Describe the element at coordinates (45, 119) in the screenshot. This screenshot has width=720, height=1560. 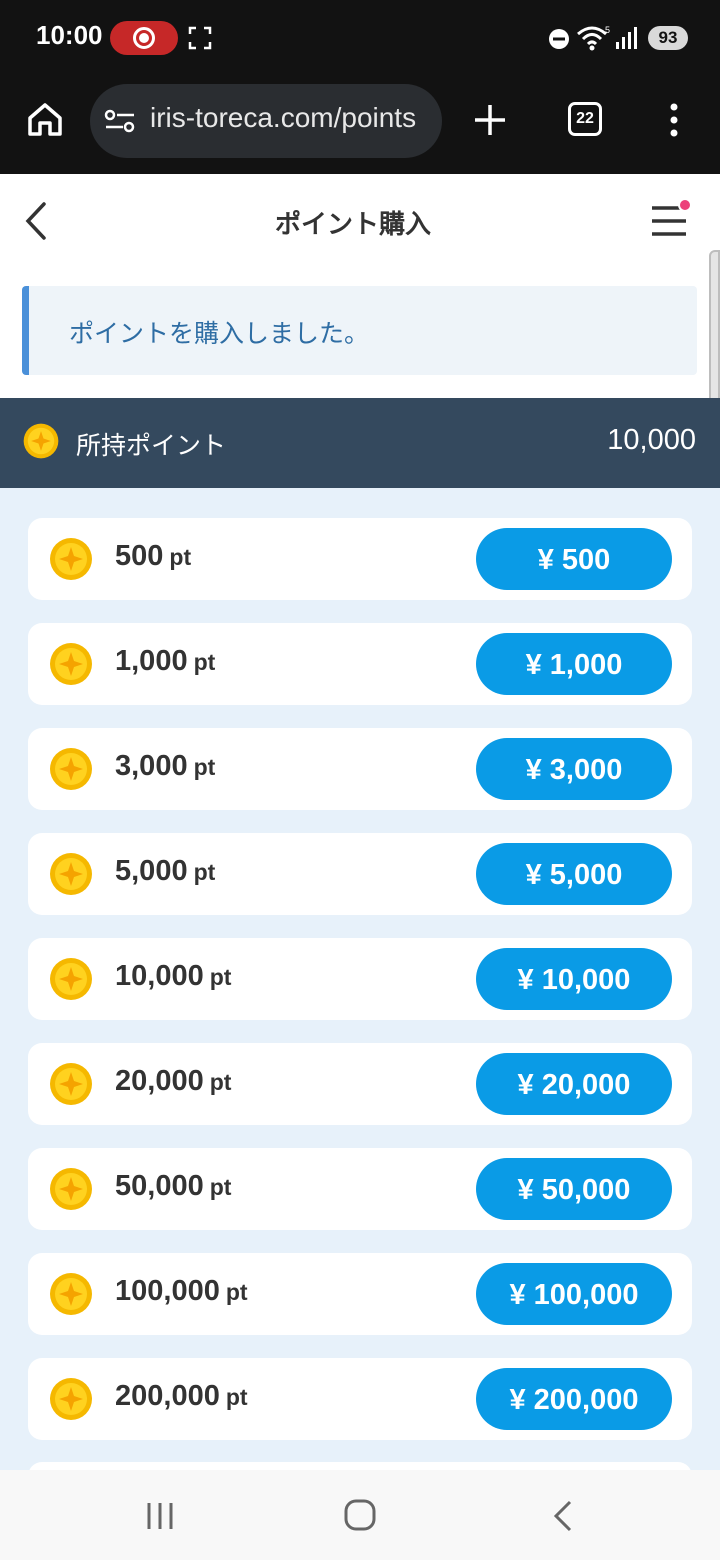
I see `home-icon` at that location.